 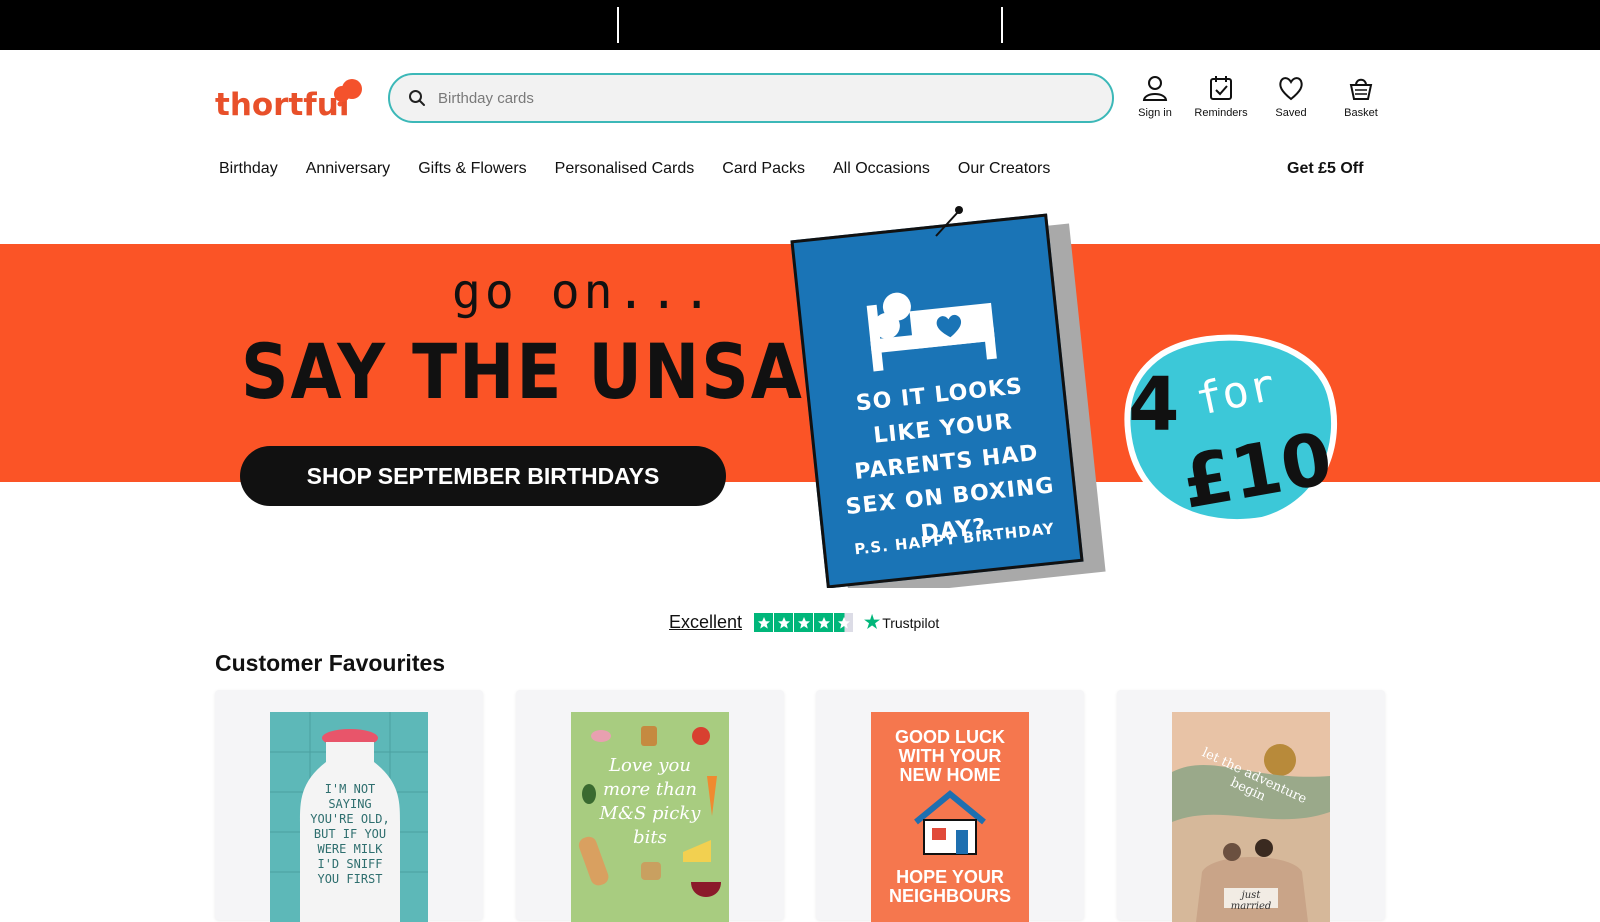 I want to click on search-input, so click(x=758, y=98).